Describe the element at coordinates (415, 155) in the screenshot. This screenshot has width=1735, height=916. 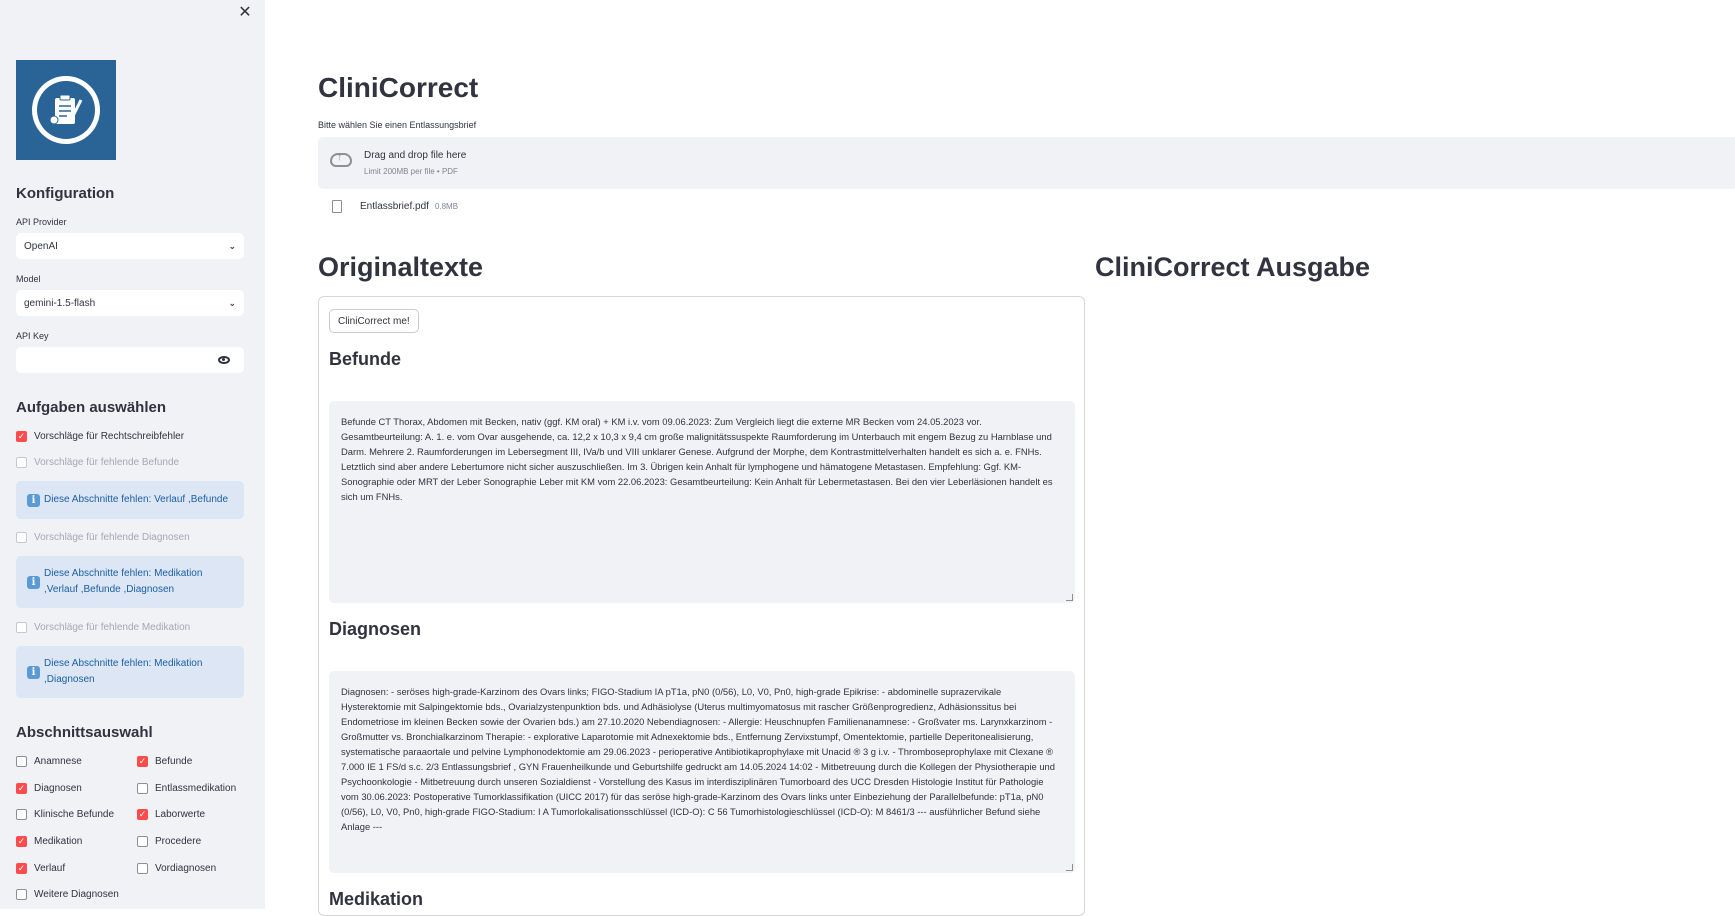
I see `dropzone-title: Drag and drop file here` at that location.